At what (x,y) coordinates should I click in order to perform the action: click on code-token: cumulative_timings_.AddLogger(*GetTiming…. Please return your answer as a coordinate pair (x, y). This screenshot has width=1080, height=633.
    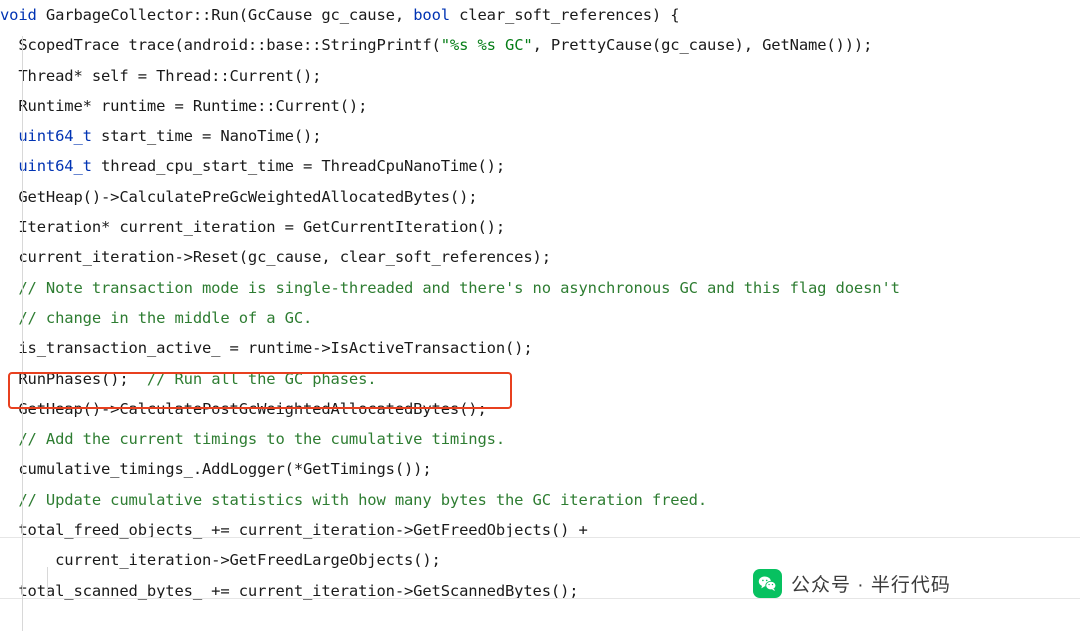
    Looking at the image, I should click on (216, 469).